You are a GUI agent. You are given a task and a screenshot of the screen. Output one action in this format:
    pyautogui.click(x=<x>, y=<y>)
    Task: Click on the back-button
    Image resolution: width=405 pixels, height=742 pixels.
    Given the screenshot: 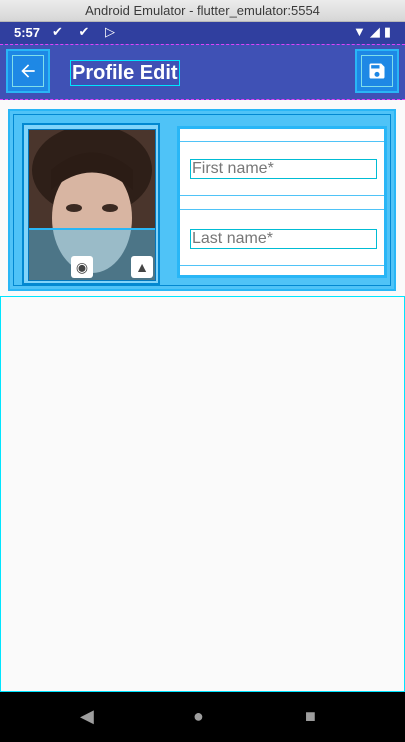 What is the action you would take?
    pyautogui.click(x=28, y=71)
    